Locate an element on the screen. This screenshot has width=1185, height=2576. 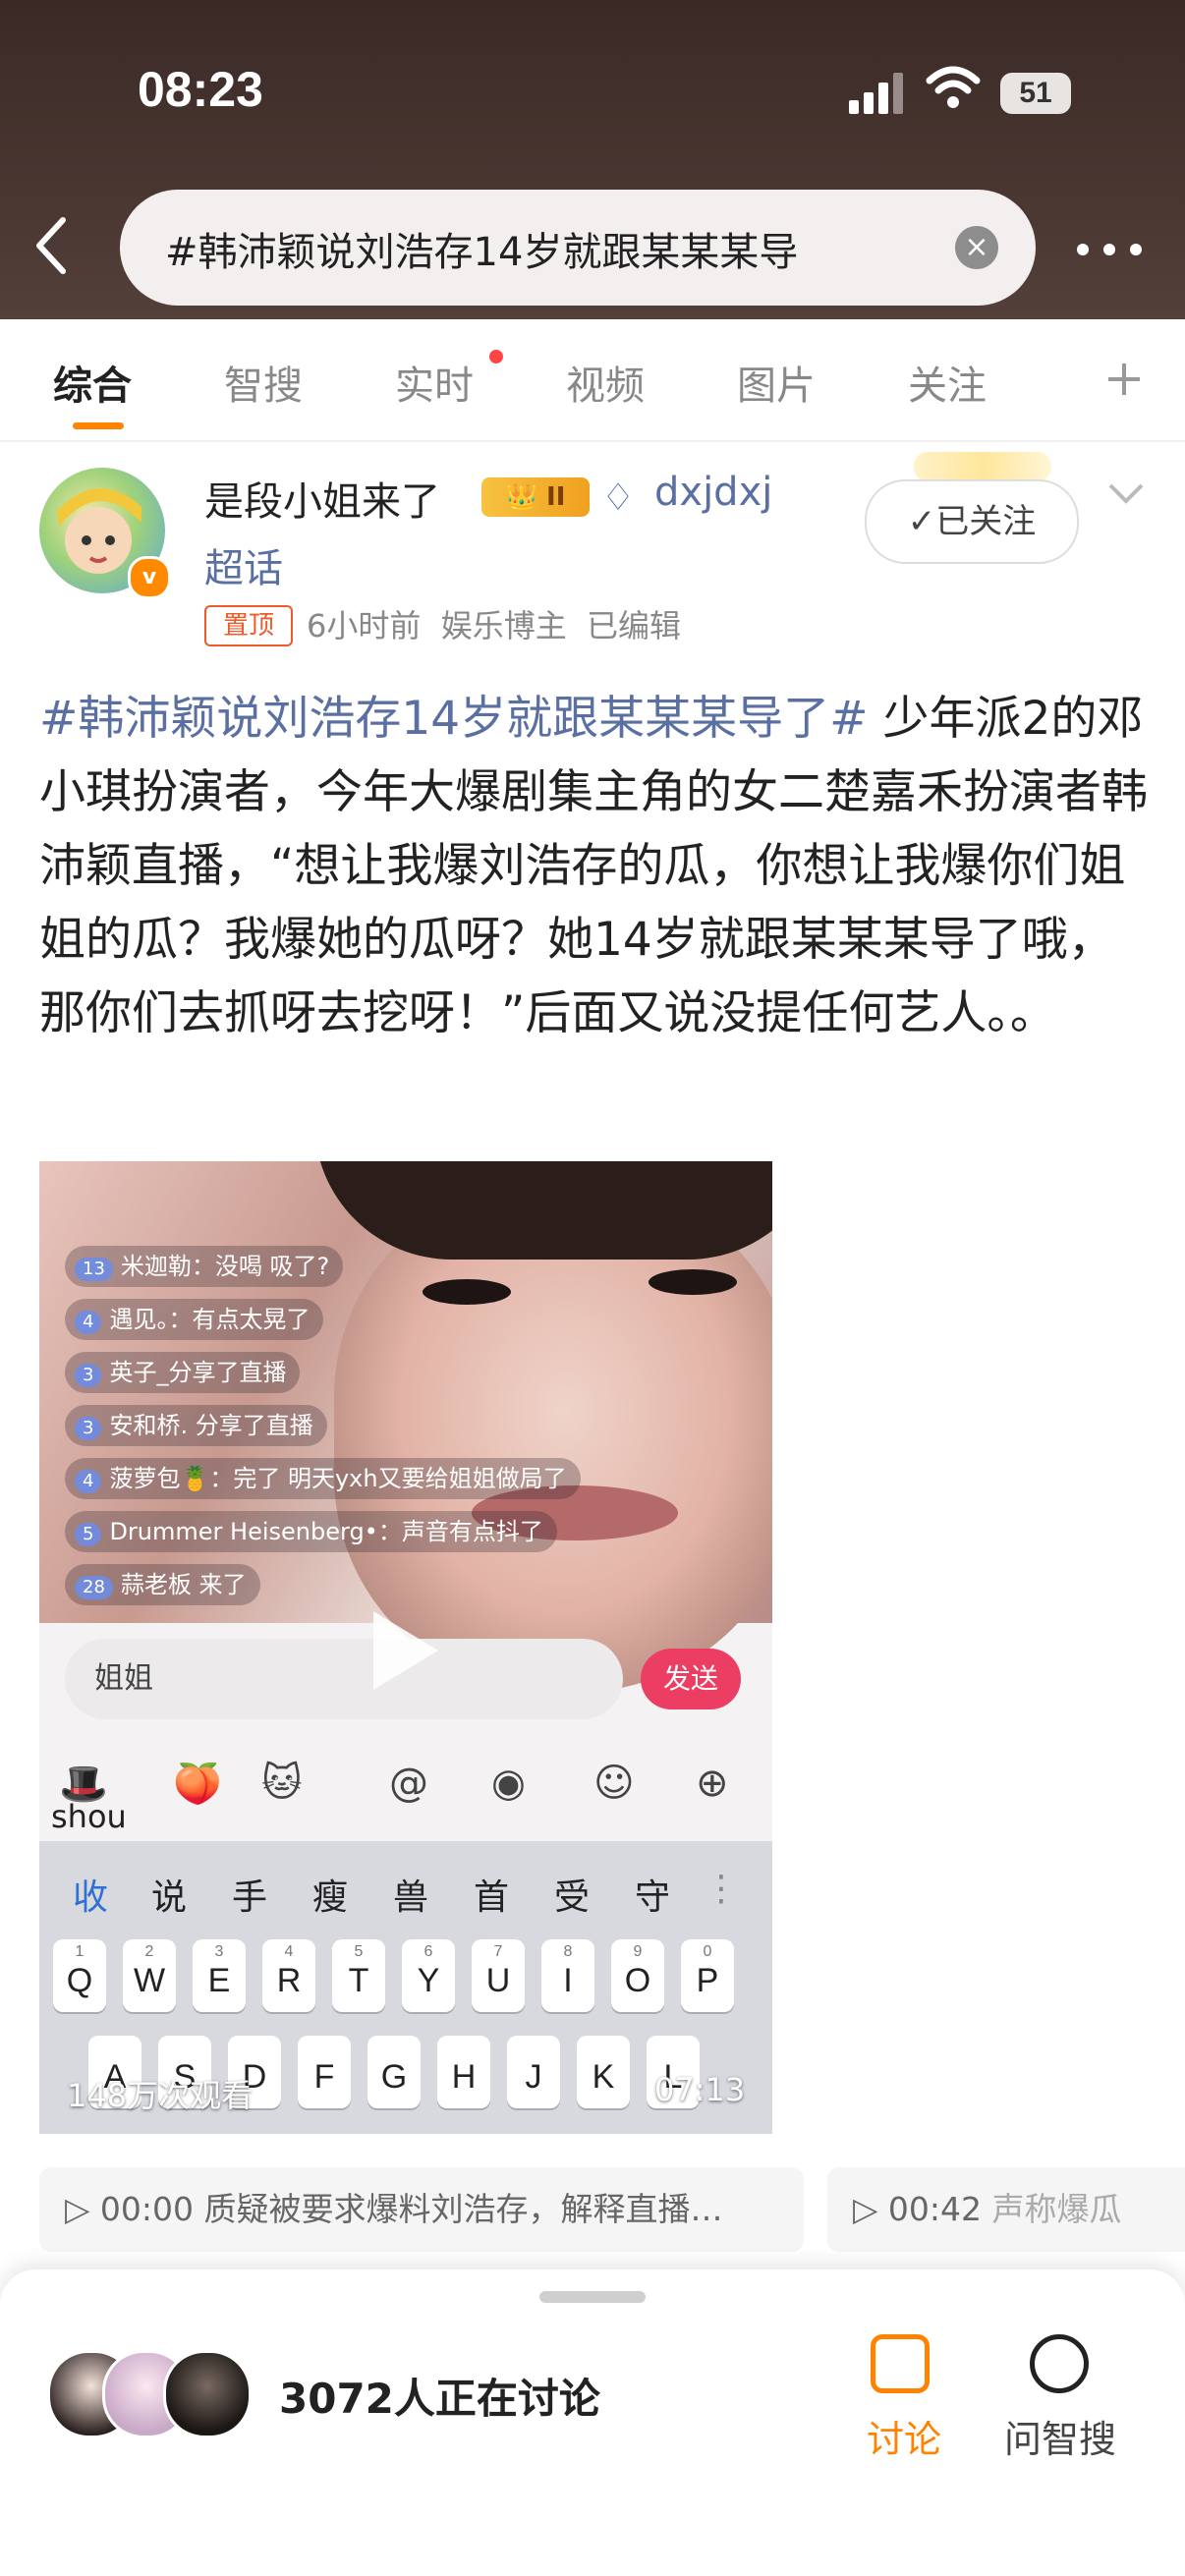
tab-tupian: 图片 is located at coordinates (777, 382).